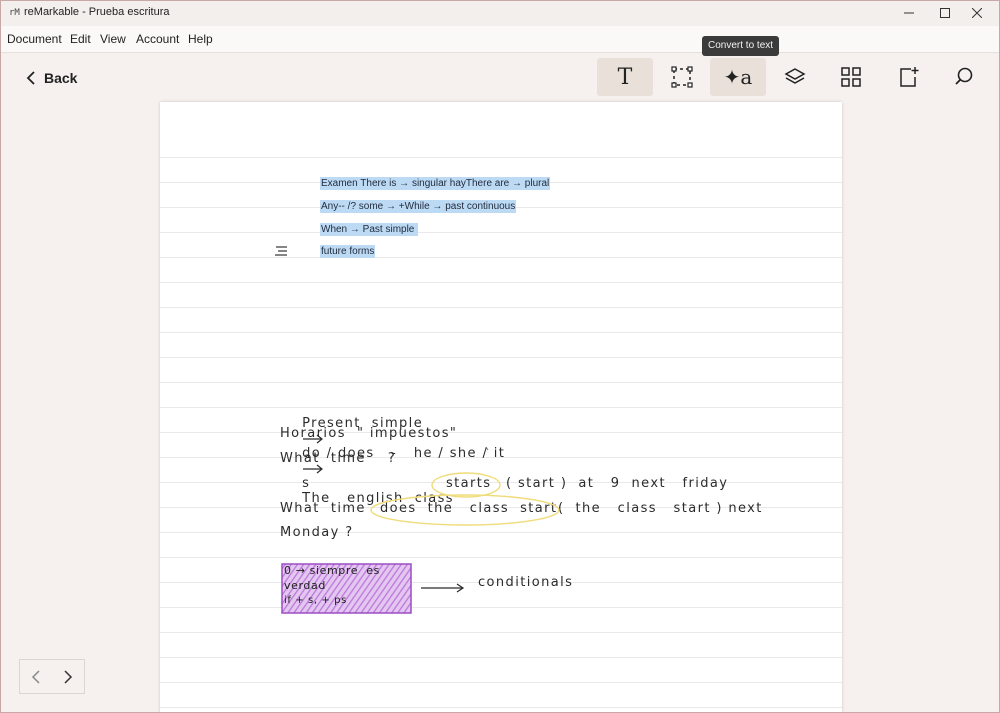 The image size is (1000, 713). What do you see at coordinates (909, 13) in the screenshot?
I see `minimize-icon` at bounding box center [909, 13].